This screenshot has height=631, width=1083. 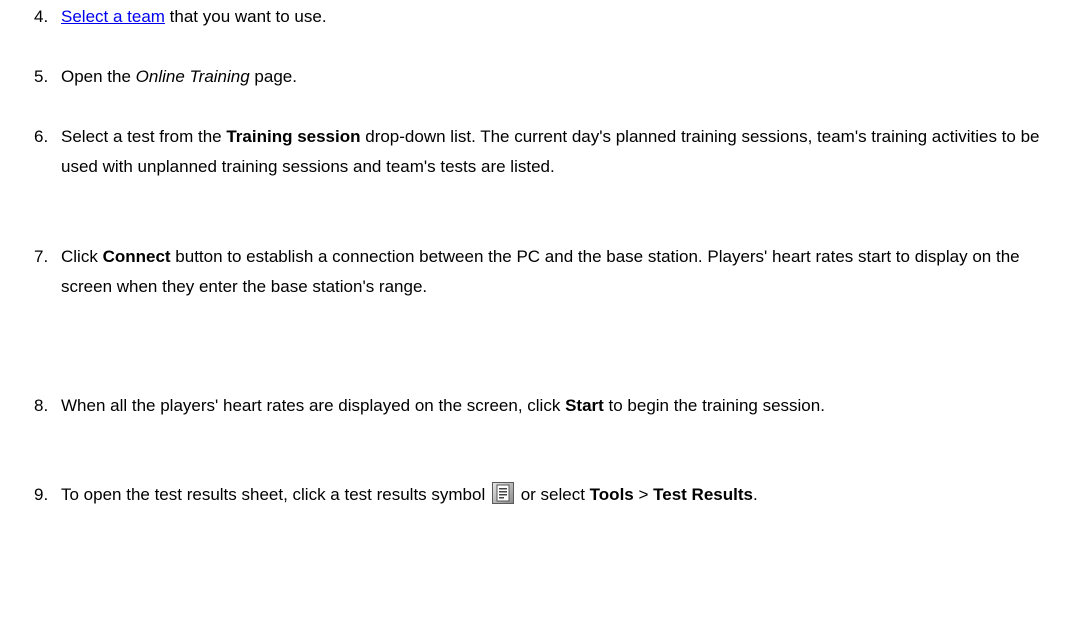 What do you see at coordinates (41, 256) in the screenshot?
I see `step-number: 7.` at bounding box center [41, 256].